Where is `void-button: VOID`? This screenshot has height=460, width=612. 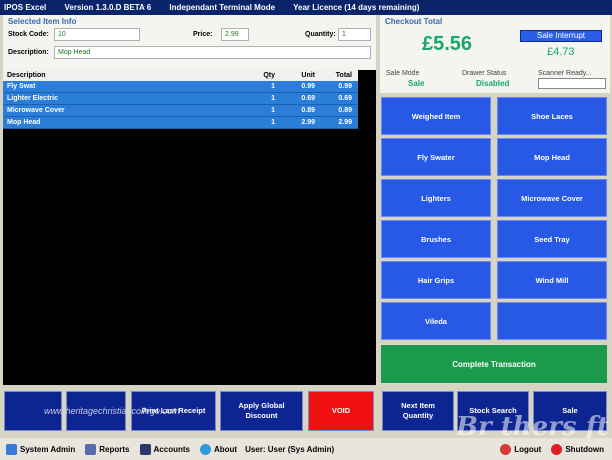
void-button: VOID is located at coordinates (341, 411).